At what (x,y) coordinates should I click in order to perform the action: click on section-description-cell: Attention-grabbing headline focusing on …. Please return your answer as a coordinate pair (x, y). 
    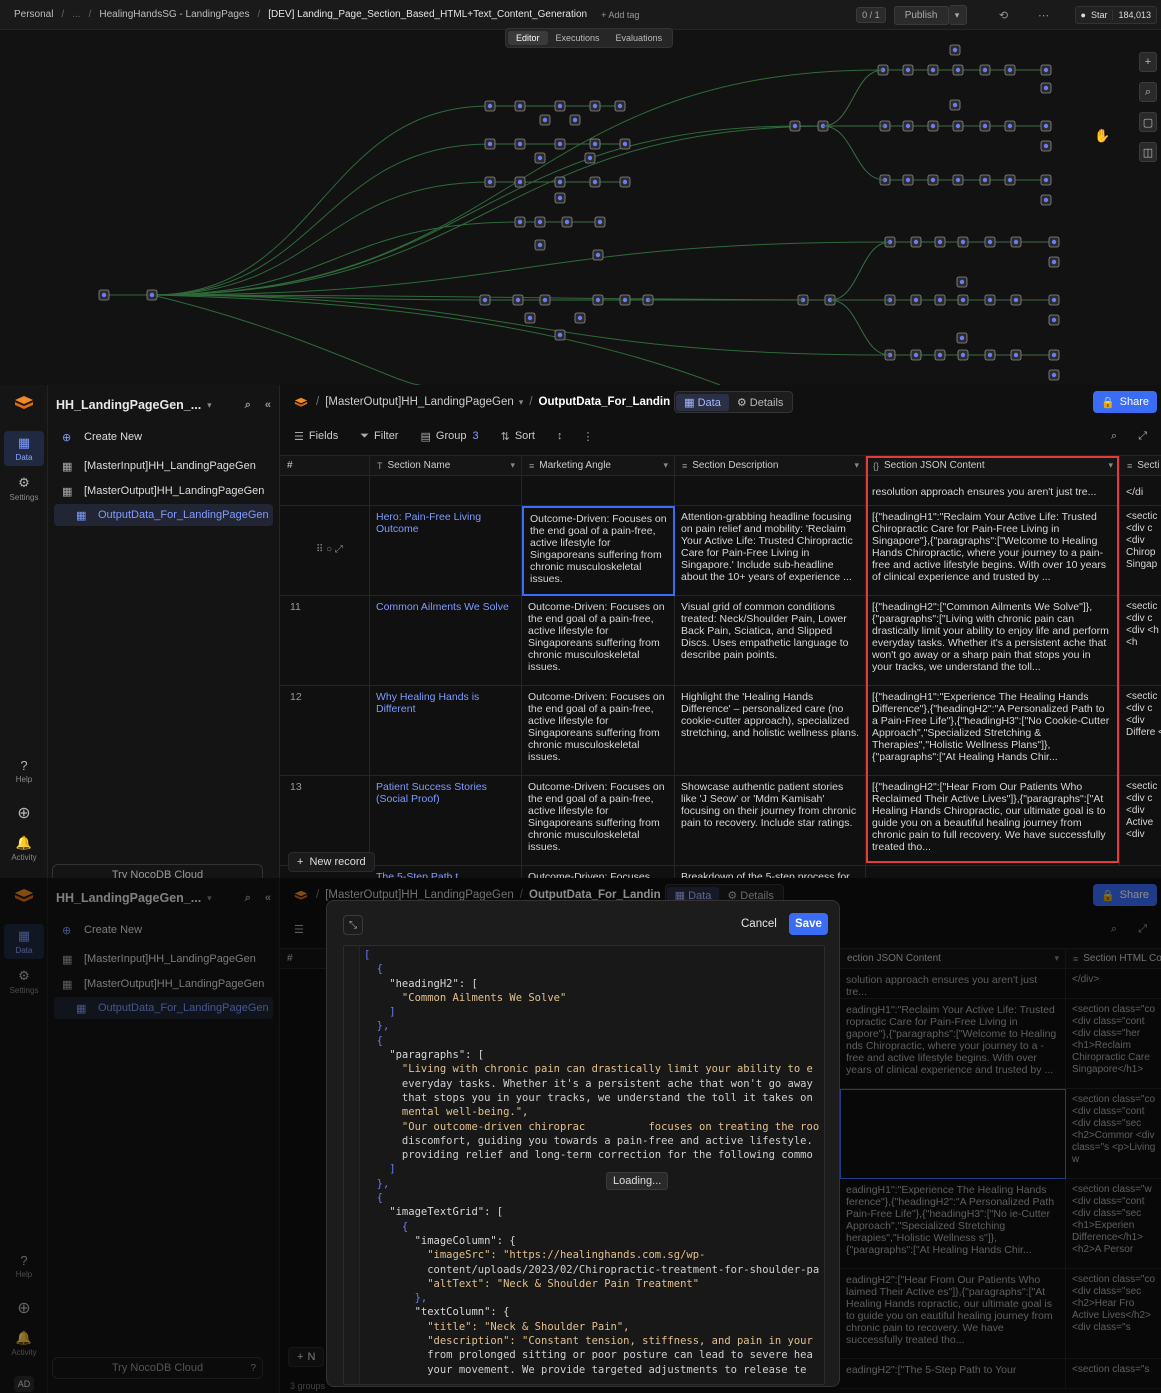
    Looking at the image, I should click on (770, 551).